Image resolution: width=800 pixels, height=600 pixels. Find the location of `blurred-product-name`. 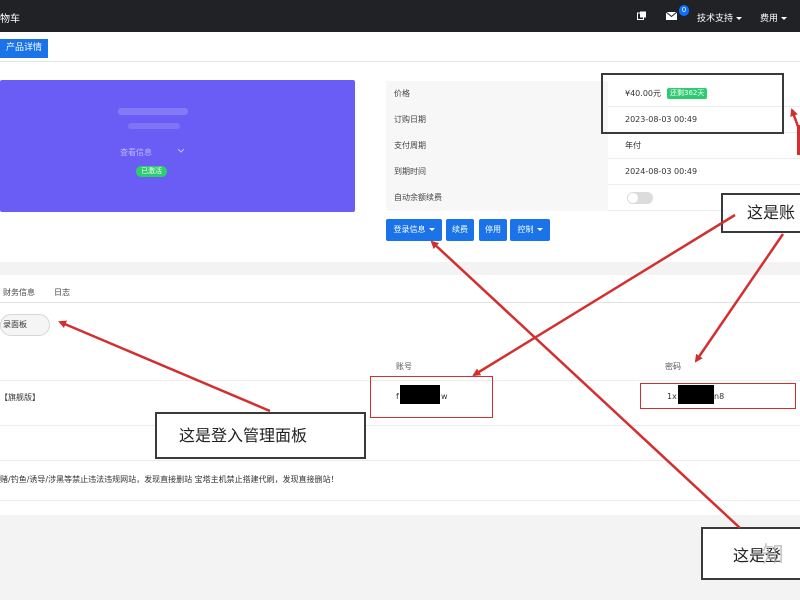

blurred-product-name is located at coordinates (153, 111).